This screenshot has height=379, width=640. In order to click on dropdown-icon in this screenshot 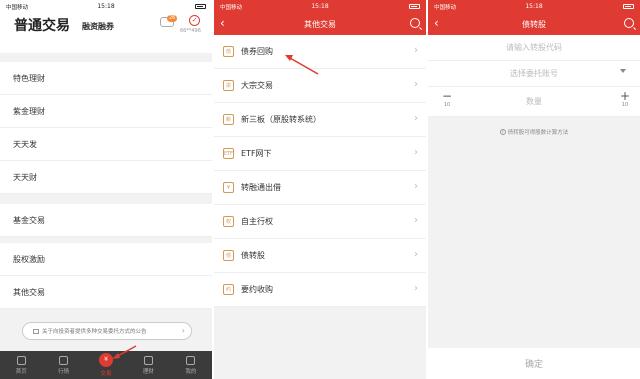, I will do `click(623, 71)`.